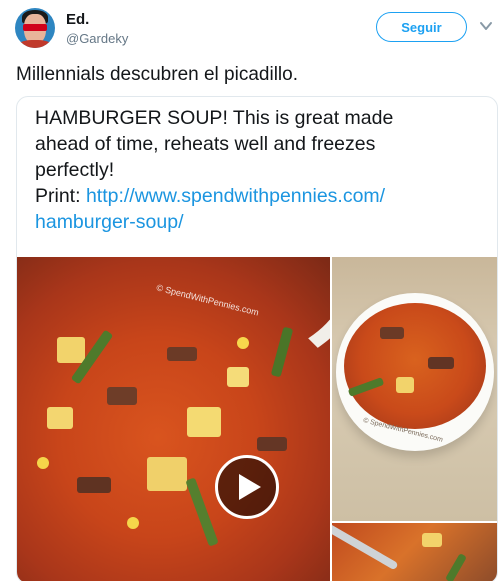  What do you see at coordinates (77, 19) in the screenshot?
I see `user-name: Ed.` at bounding box center [77, 19].